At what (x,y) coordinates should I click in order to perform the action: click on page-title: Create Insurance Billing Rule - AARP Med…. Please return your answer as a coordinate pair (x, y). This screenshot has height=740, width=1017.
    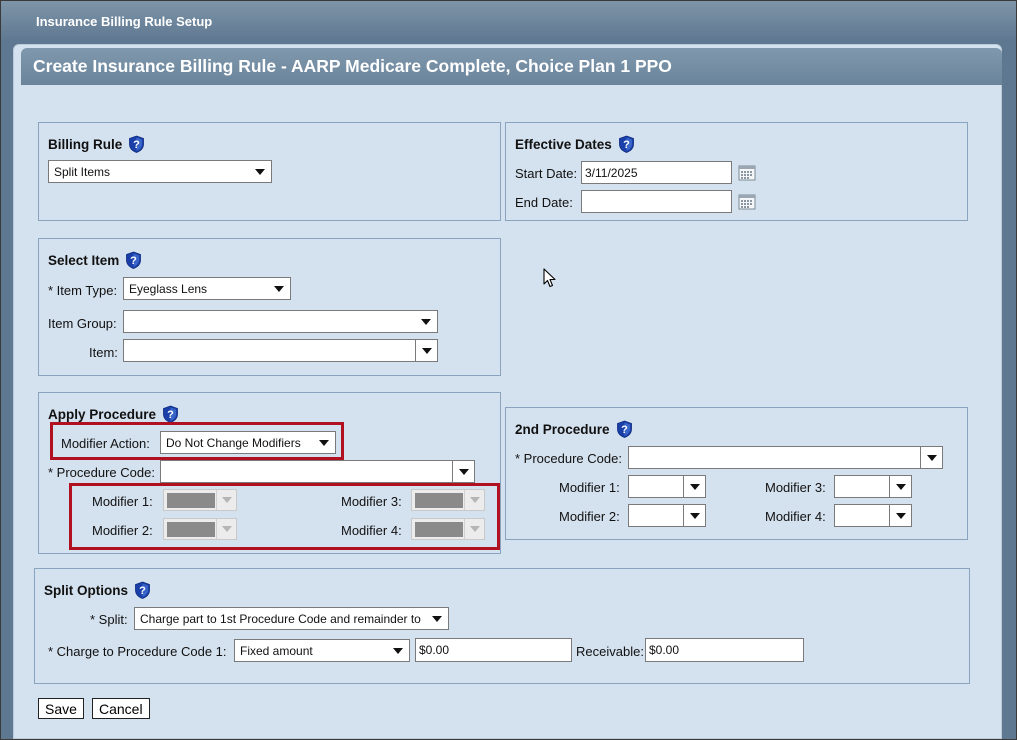
    Looking at the image, I should click on (511, 66).